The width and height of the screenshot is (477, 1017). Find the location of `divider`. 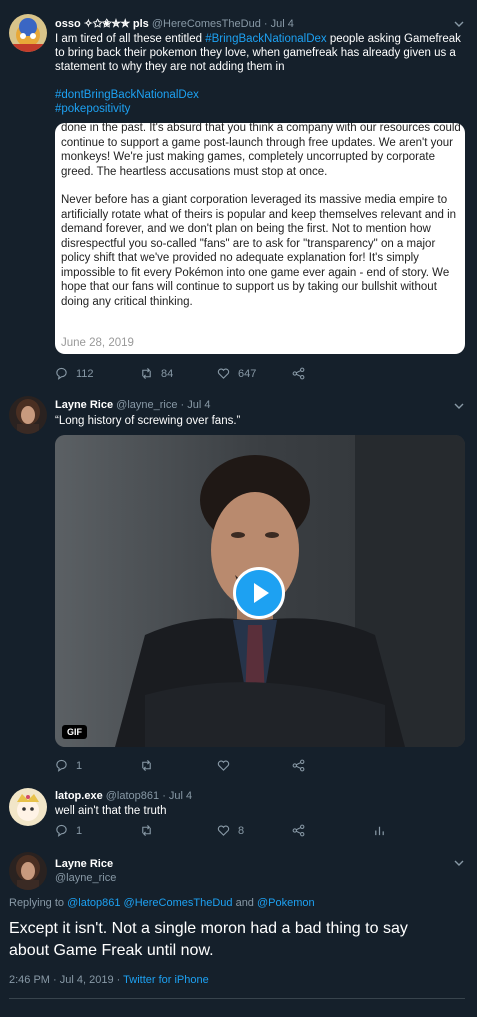

divider is located at coordinates (237, 998).